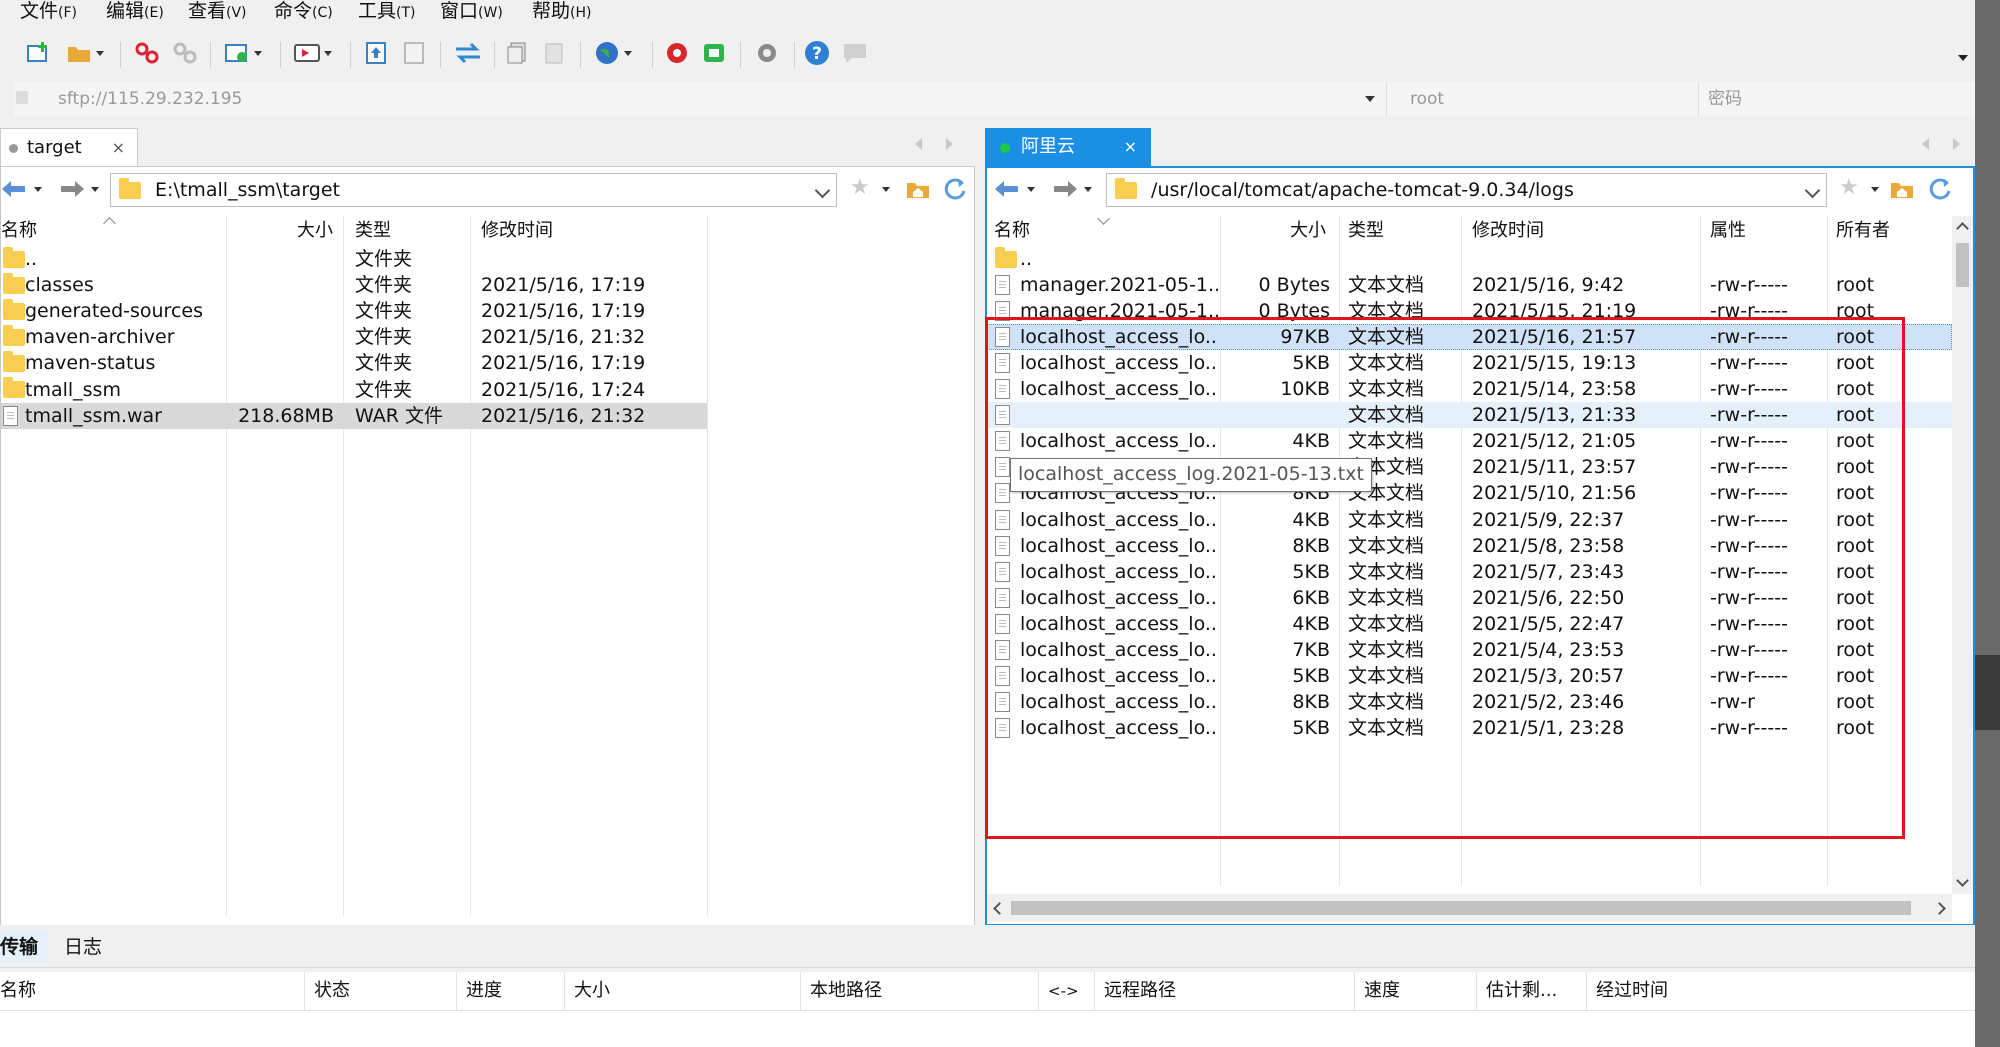  What do you see at coordinates (487, 311) in the screenshot?
I see `file-row: generated-sources 文件夹 2021/5/16, 17:19` at bounding box center [487, 311].